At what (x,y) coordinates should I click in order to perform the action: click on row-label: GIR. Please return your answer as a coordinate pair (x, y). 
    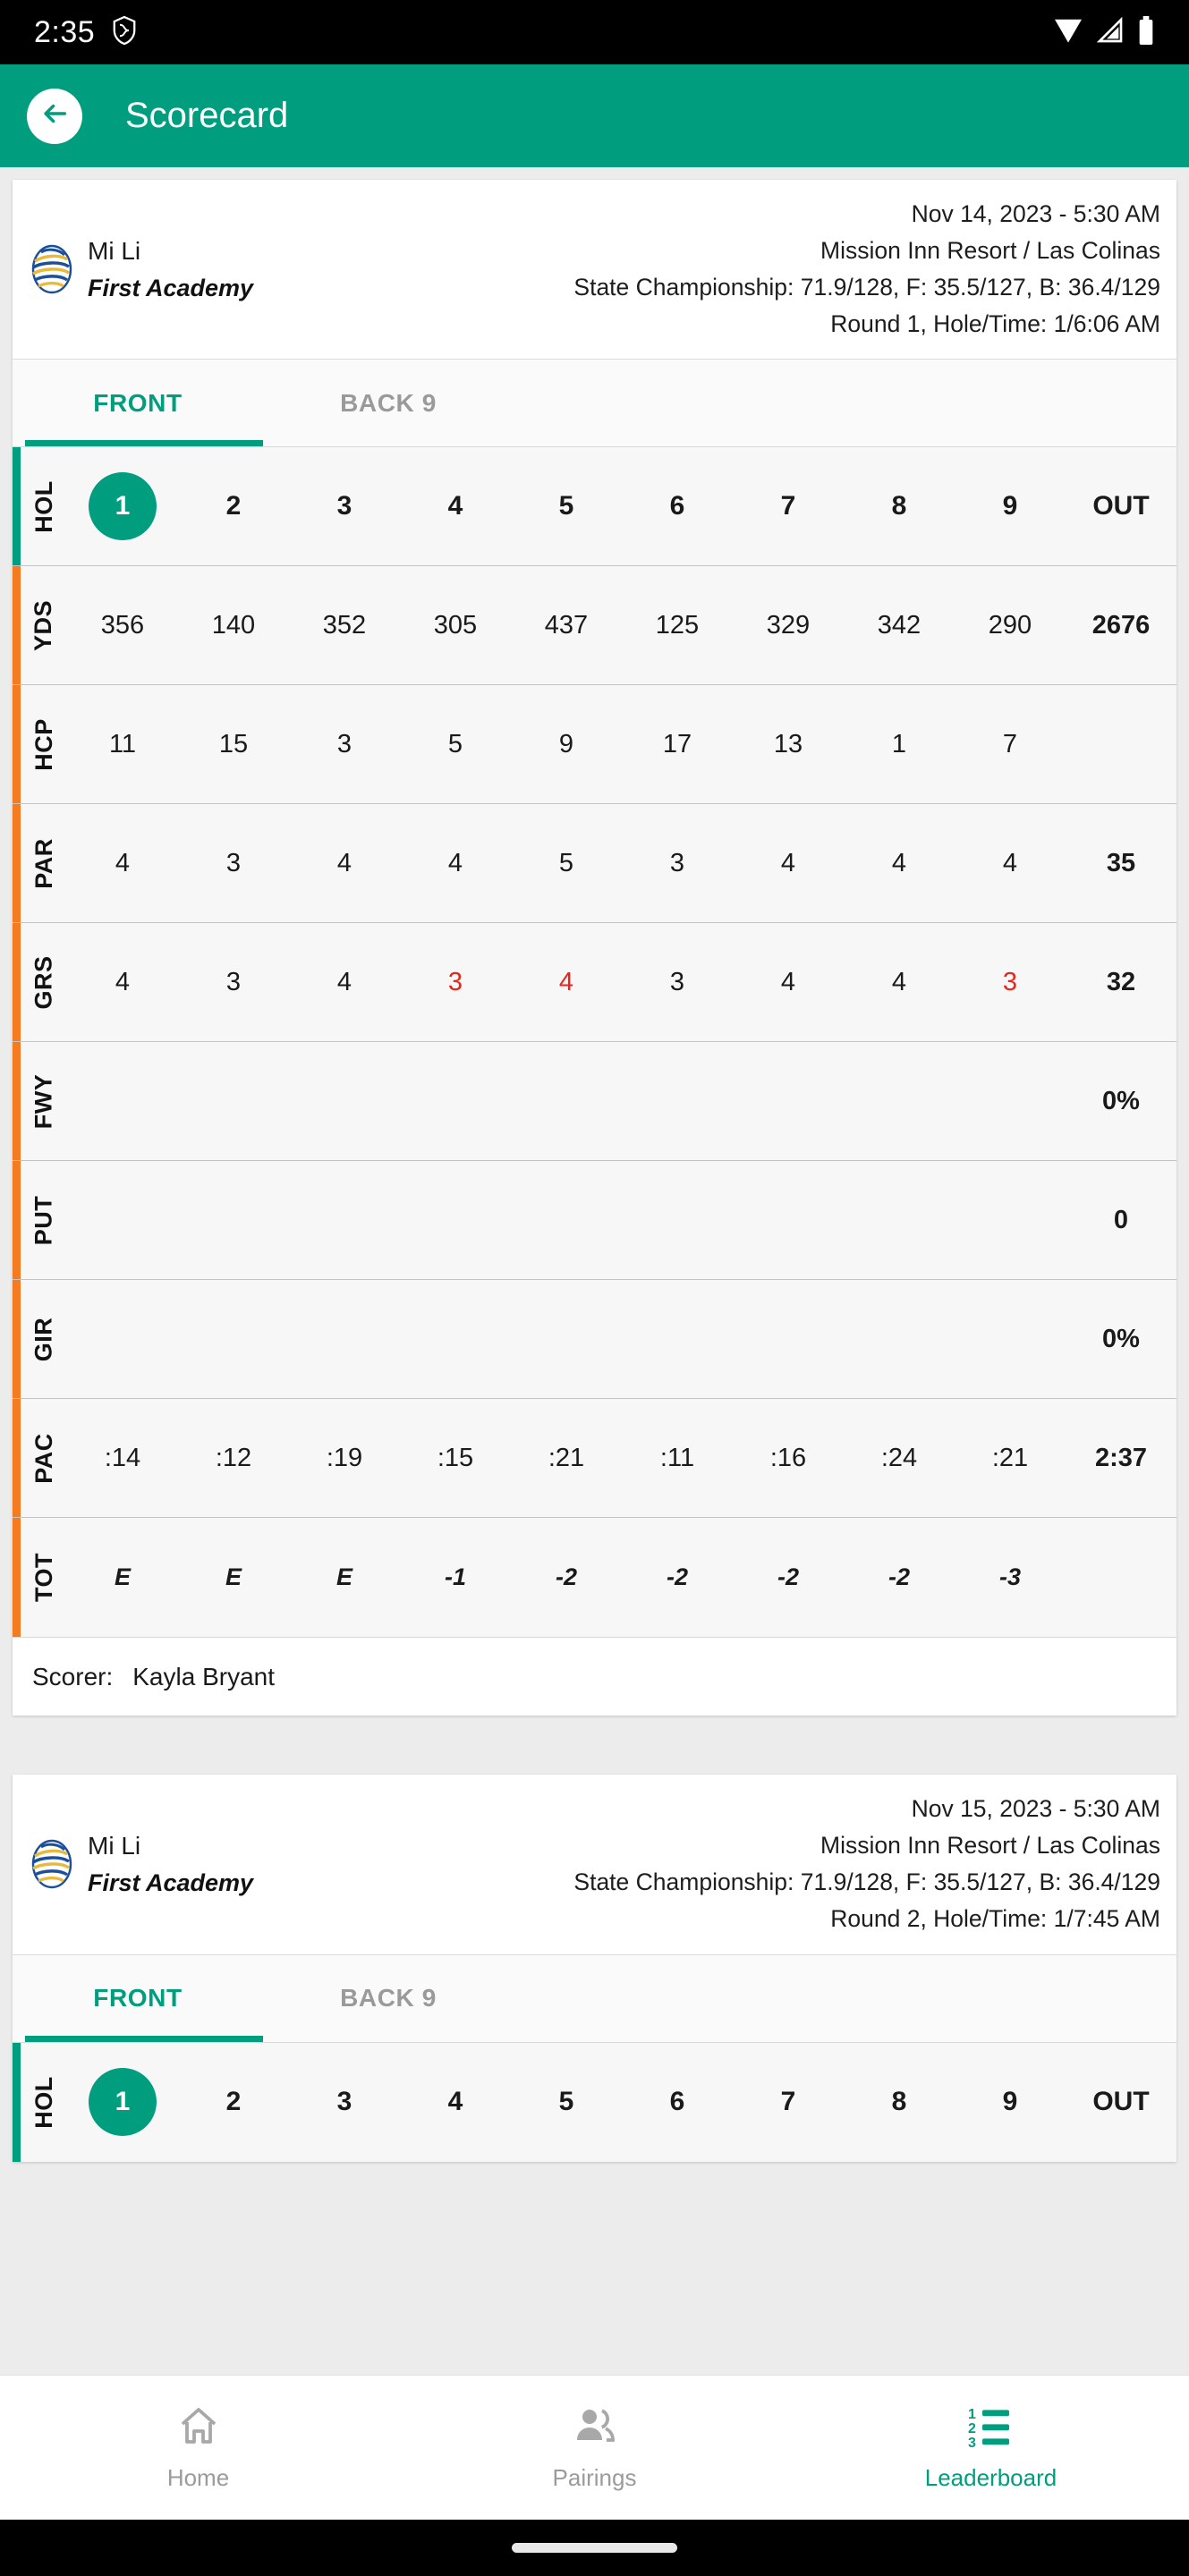
    Looking at the image, I should click on (43, 1339).